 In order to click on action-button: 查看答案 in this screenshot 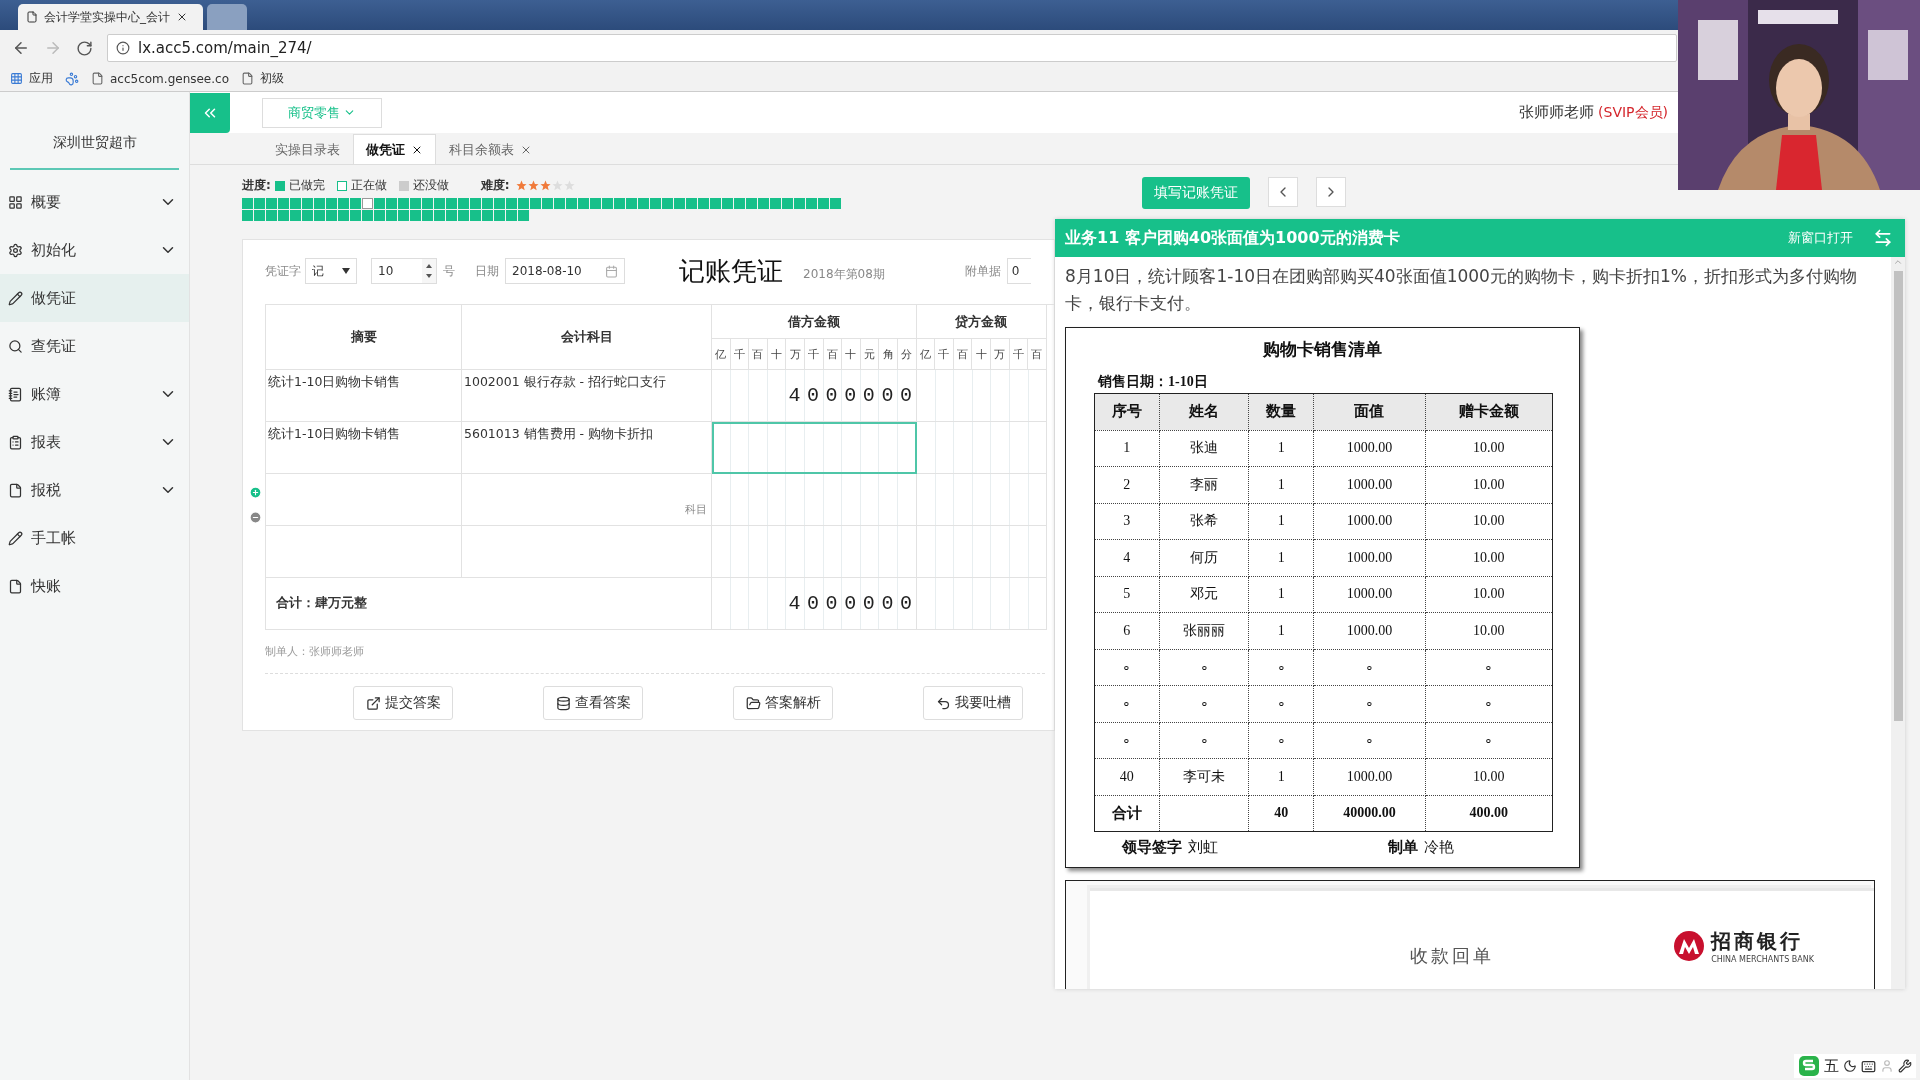, I will do `click(593, 703)`.